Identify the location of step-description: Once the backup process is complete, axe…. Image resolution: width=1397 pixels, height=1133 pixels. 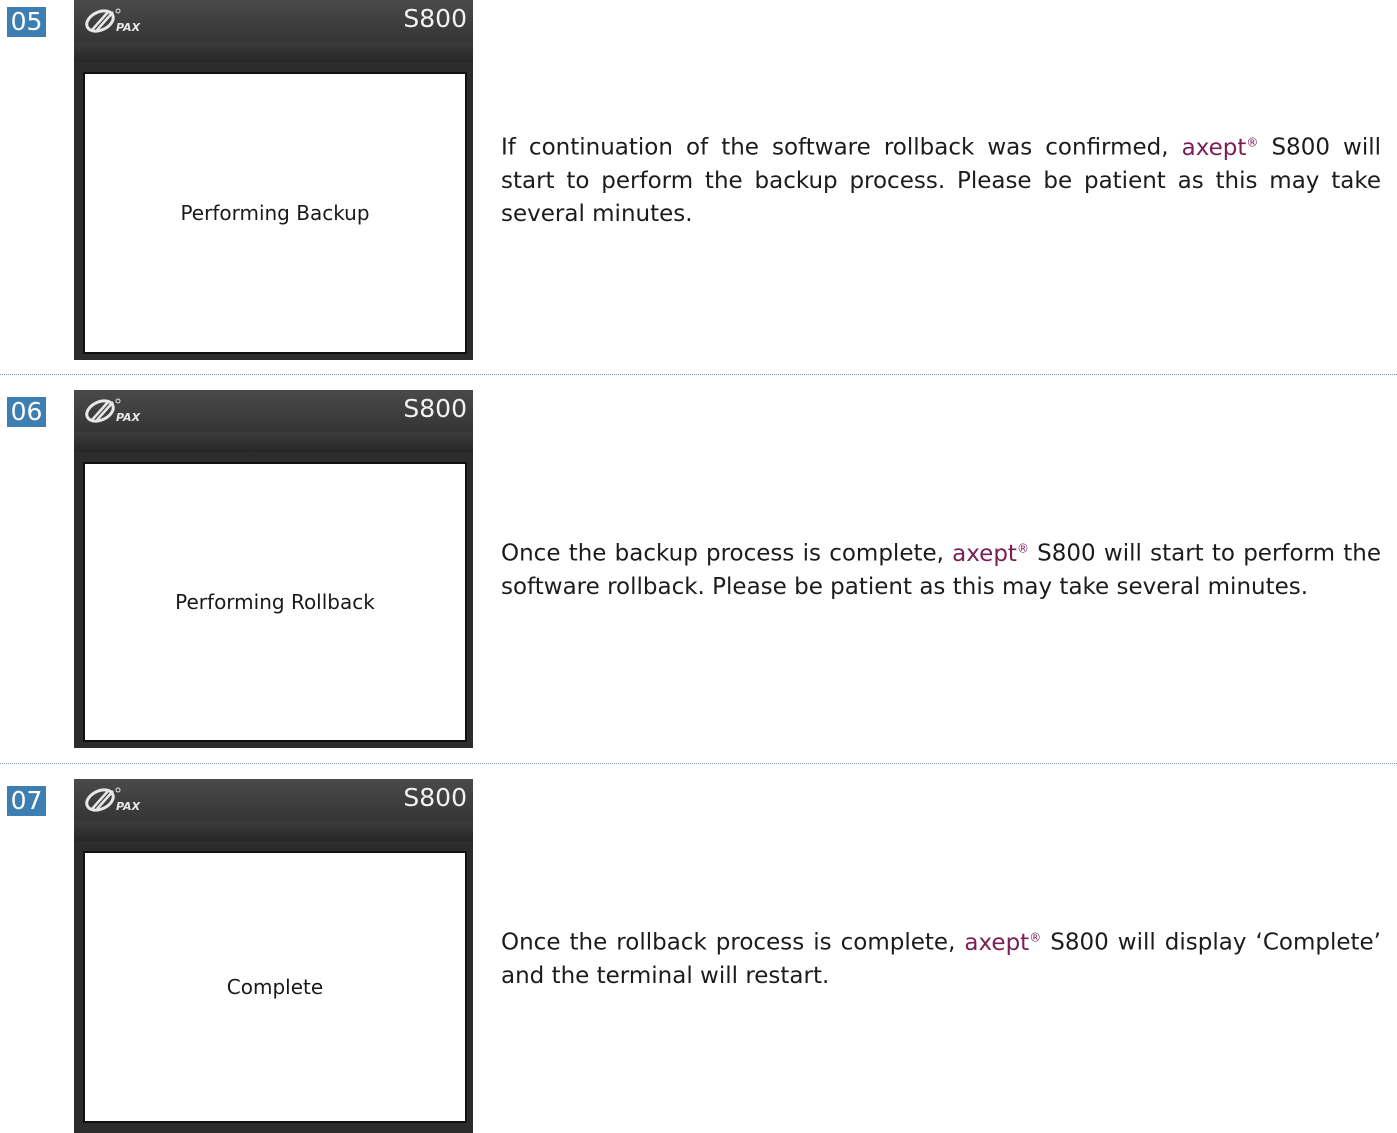
(941, 570).